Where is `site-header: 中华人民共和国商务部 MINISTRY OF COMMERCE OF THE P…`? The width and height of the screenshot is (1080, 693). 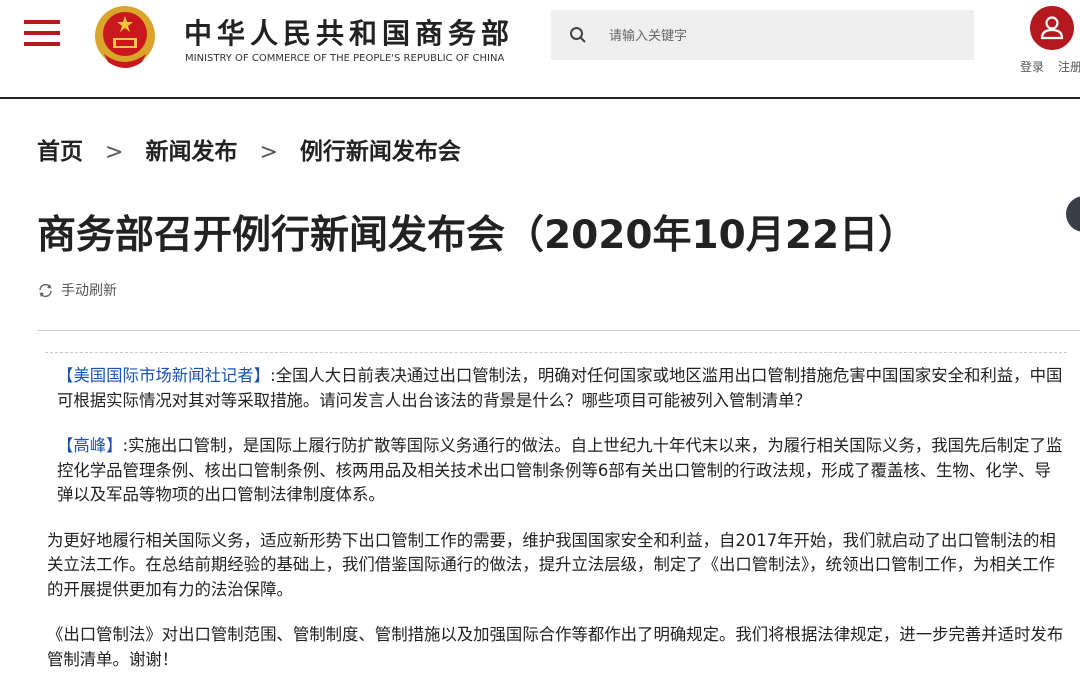 site-header: 中华人民共和国商务部 MINISTRY OF COMMERCE OF THE P… is located at coordinates (540, 49).